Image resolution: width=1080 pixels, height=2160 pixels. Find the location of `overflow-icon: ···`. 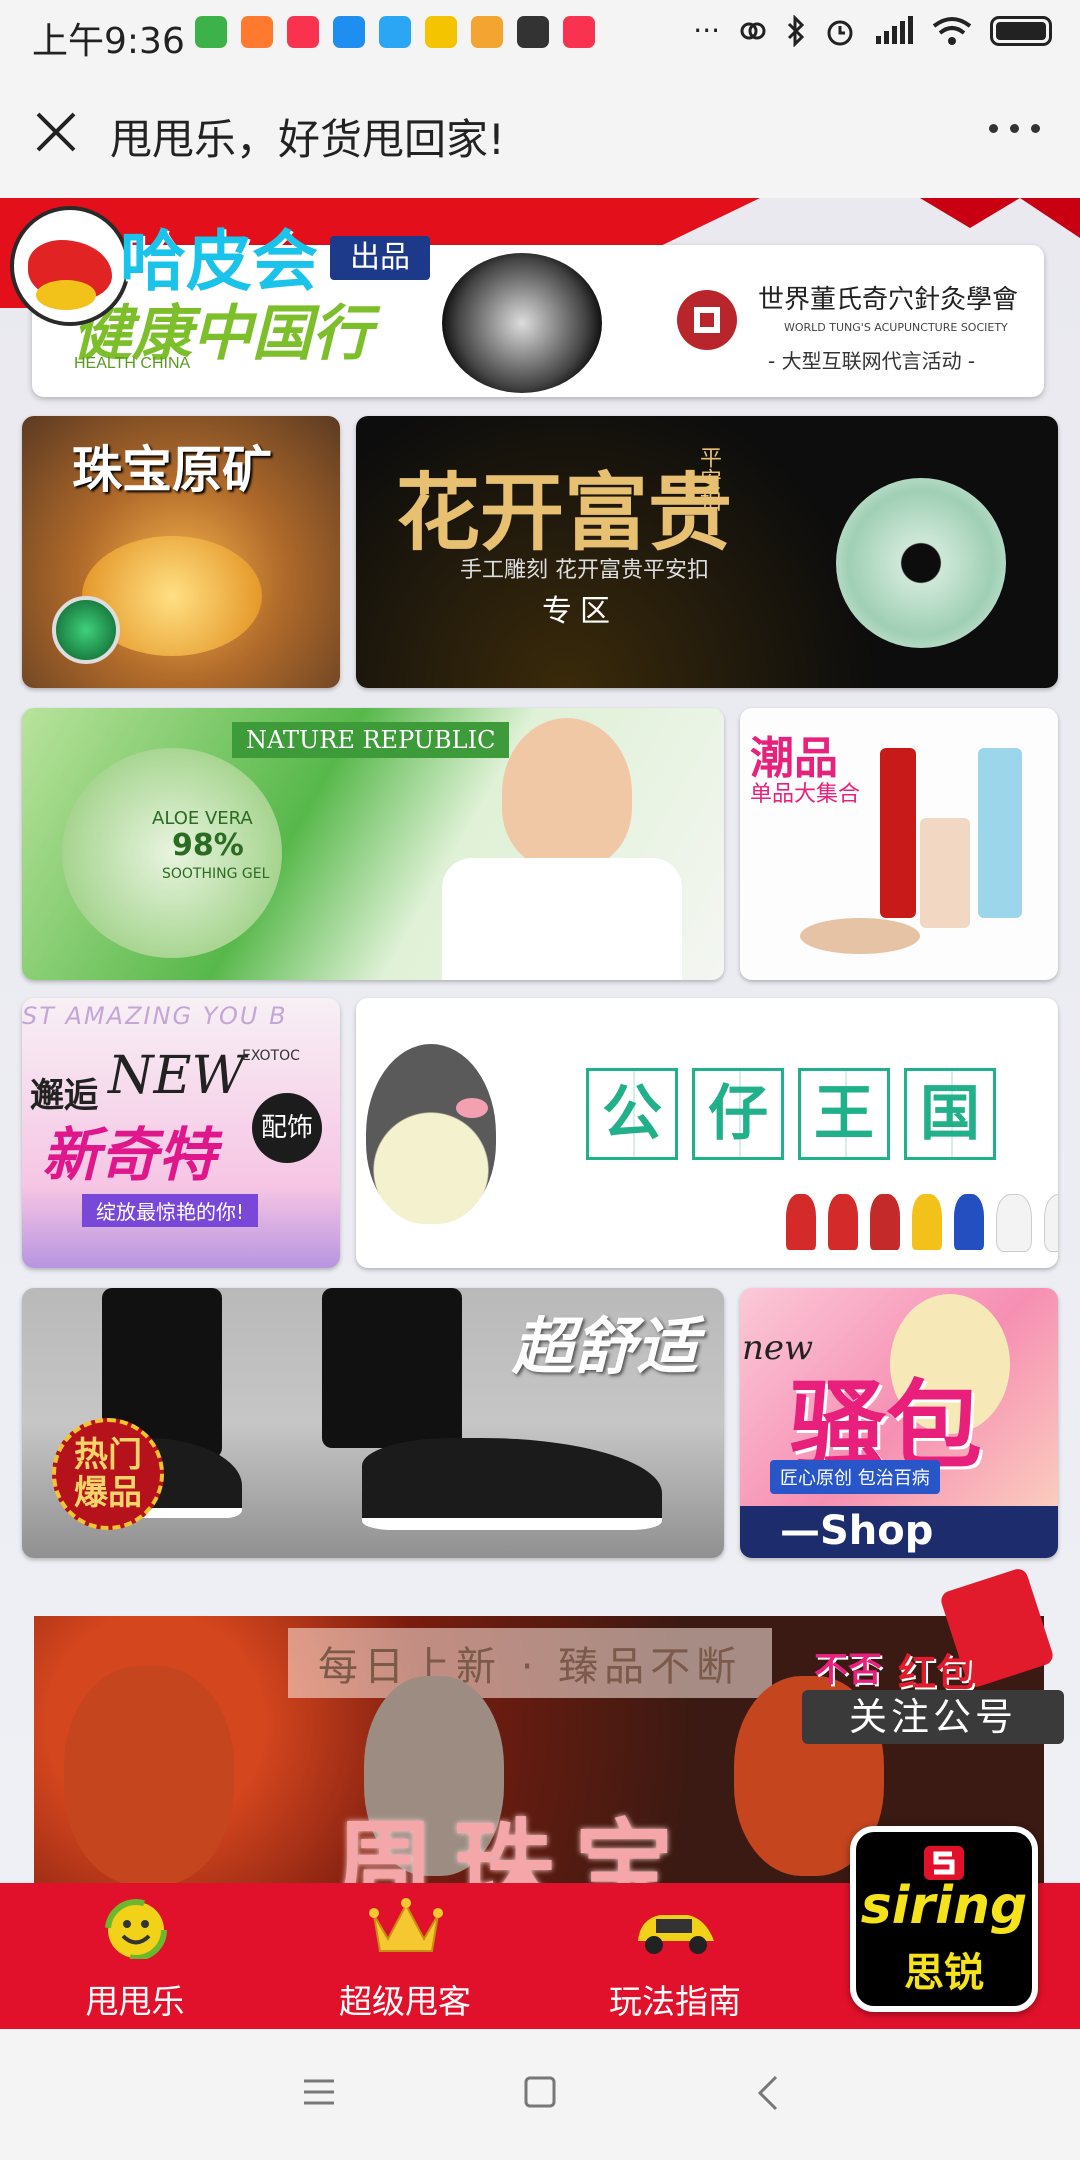

overflow-icon: ··· is located at coordinates (706, 30).